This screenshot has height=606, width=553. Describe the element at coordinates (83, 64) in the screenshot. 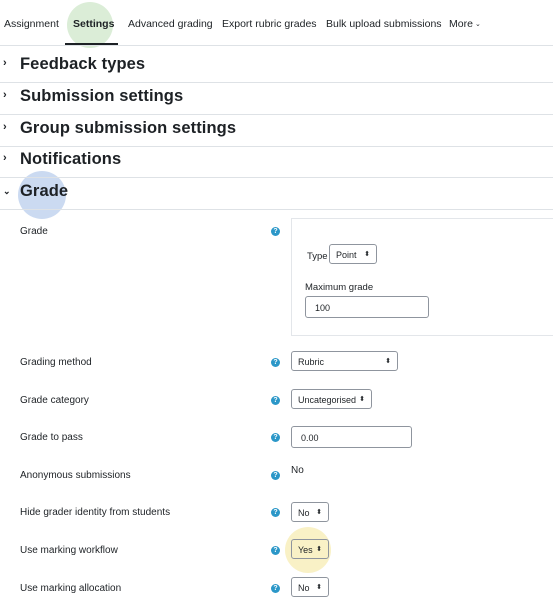

I see `section-title: Feedback types` at that location.